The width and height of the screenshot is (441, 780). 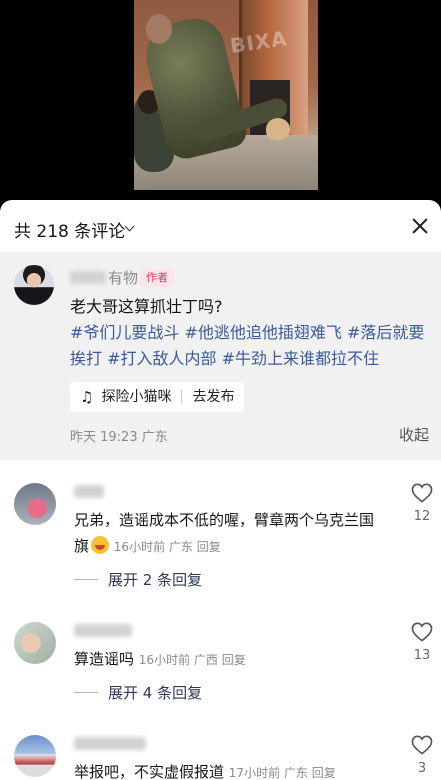 I want to click on comment-text: 兄弟，造谣成本不低的喔，臂章两个乌克兰国旗 16小时前 广东 回复, so click(x=230, y=533).